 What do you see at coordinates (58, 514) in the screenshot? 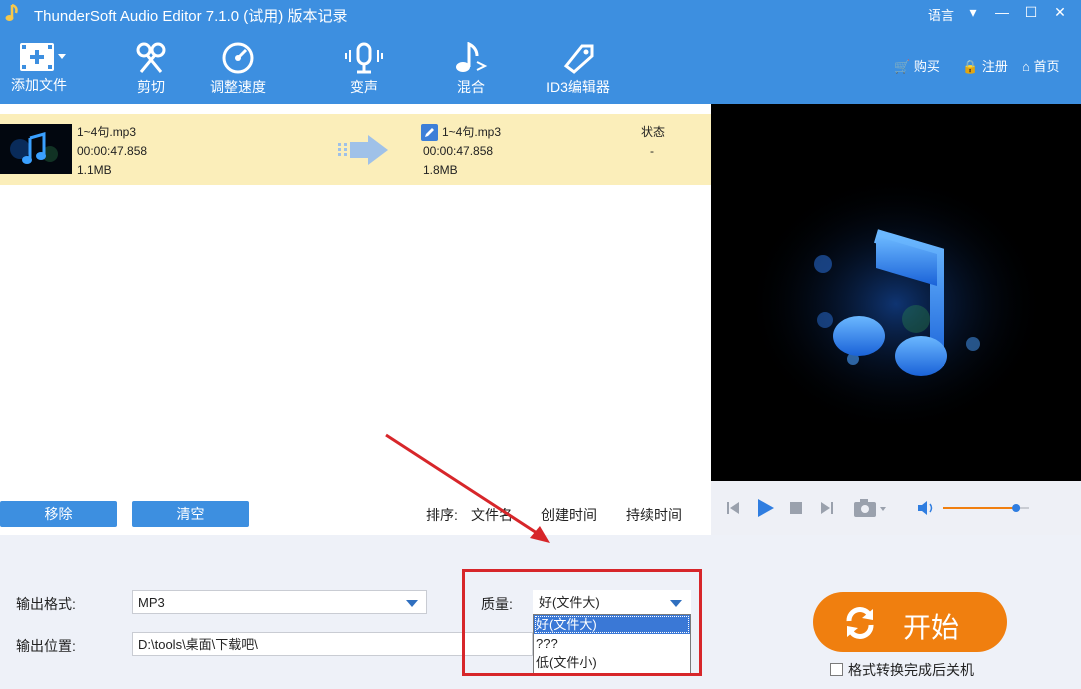
I see `remove-button: 移除` at bounding box center [58, 514].